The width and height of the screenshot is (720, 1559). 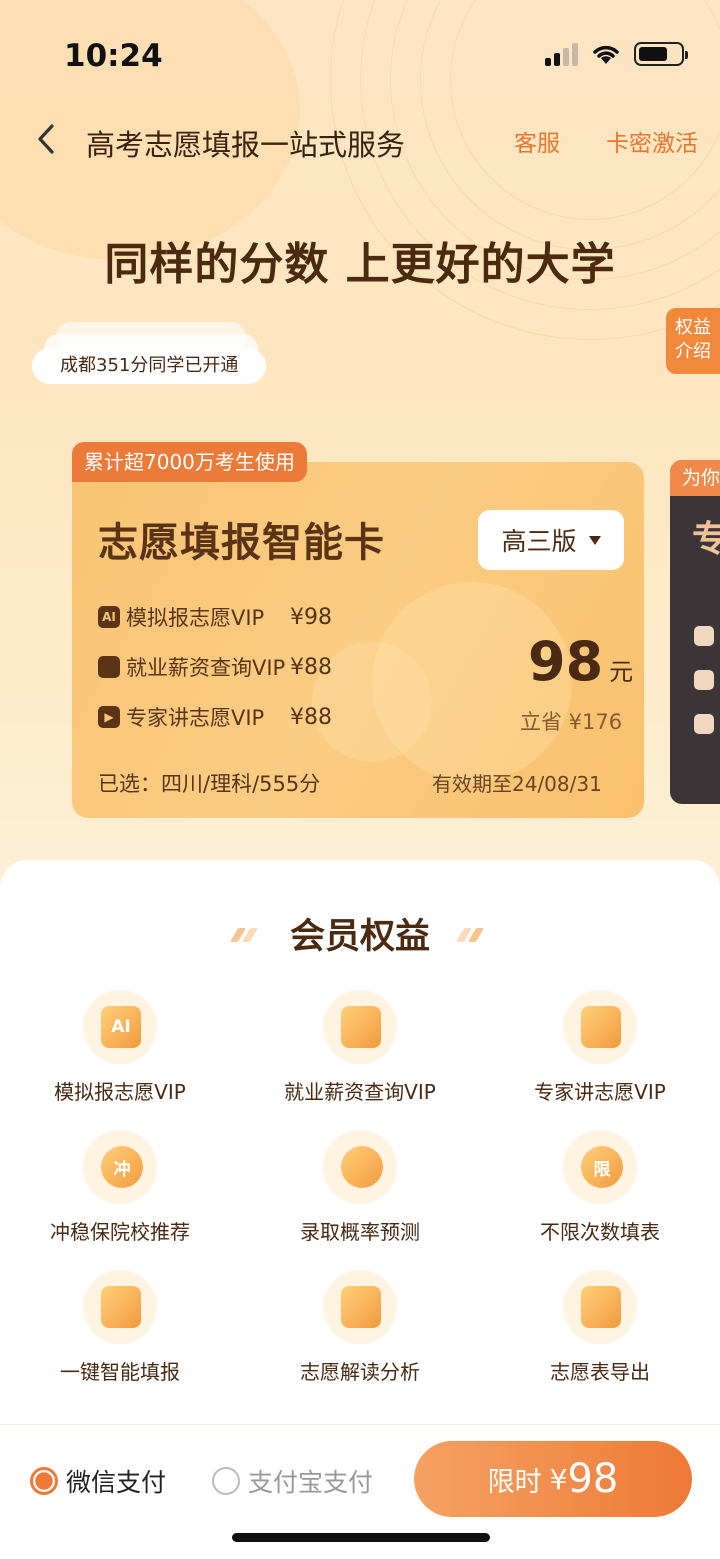 I want to click on benefit-mock-fill: AI 模拟报志愿VIP, so click(x=120, y=1047).